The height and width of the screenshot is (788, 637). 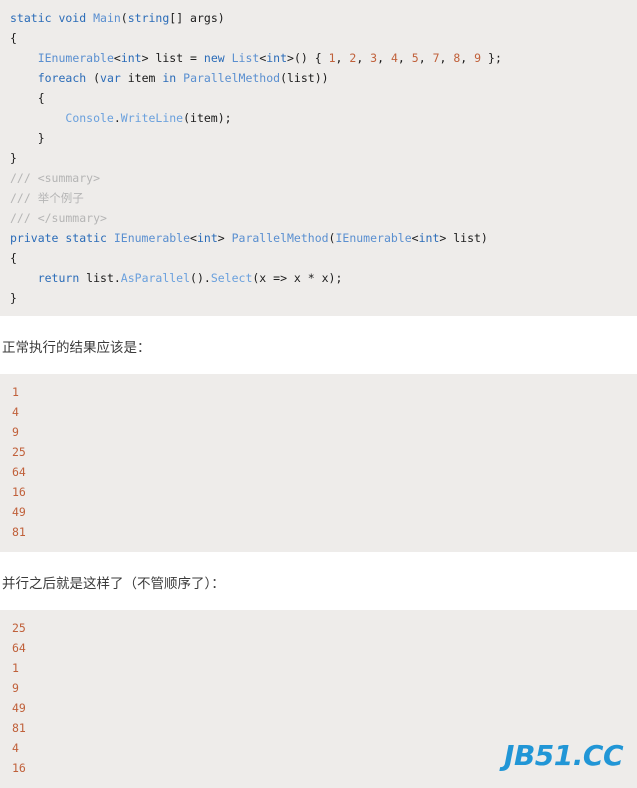 What do you see at coordinates (103, 278) in the screenshot?
I see `code-token: list.` at bounding box center [103, 278].